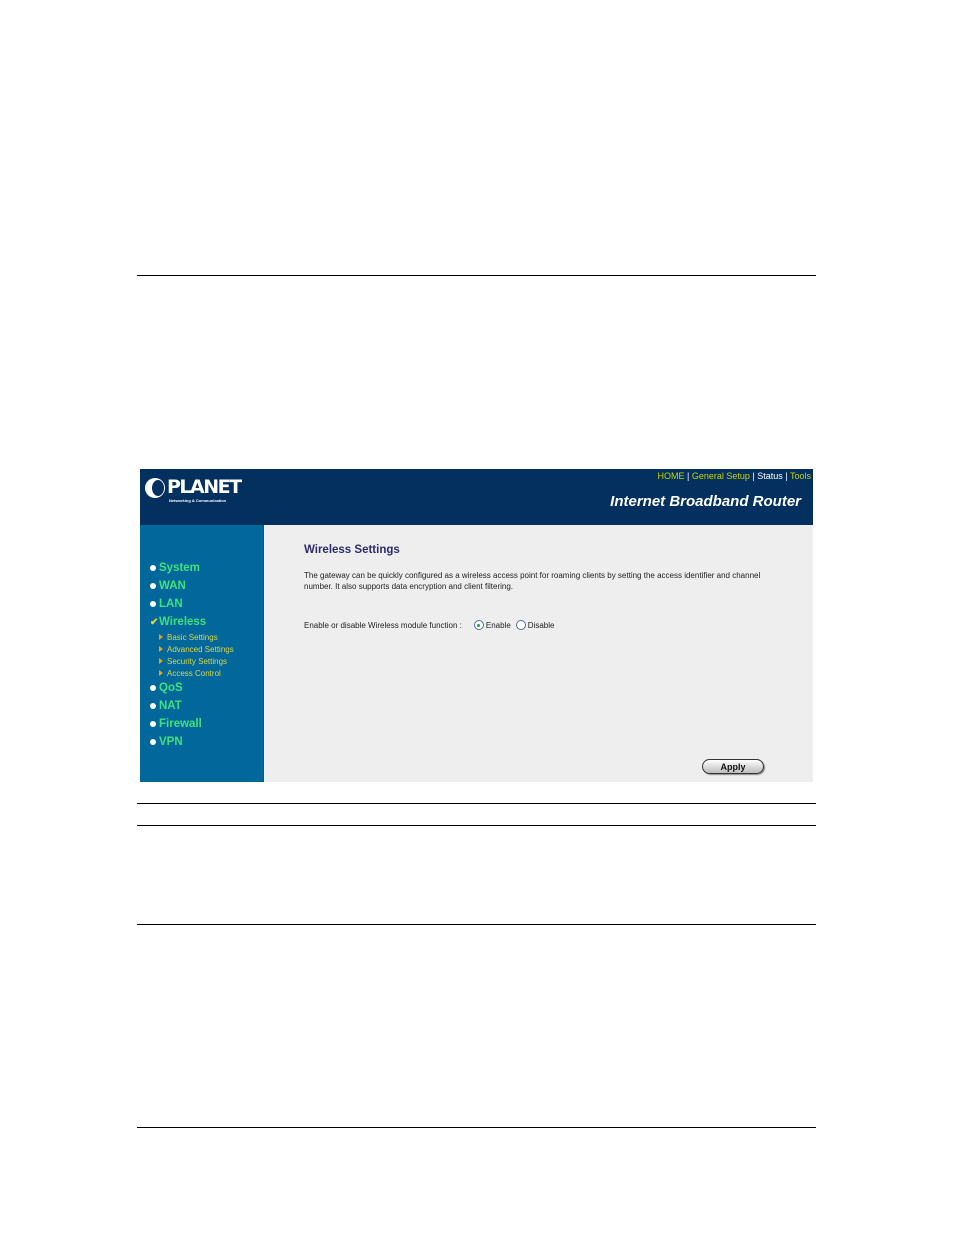 The width and height of the screenshot is (954, 1235). I want to click on enable-radio, so click(478, 625).